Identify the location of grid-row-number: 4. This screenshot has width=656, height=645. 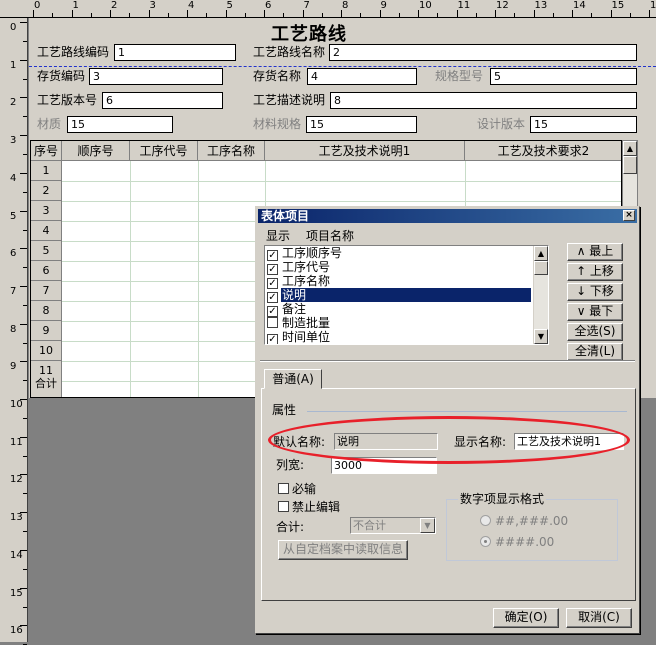
(46, 231).